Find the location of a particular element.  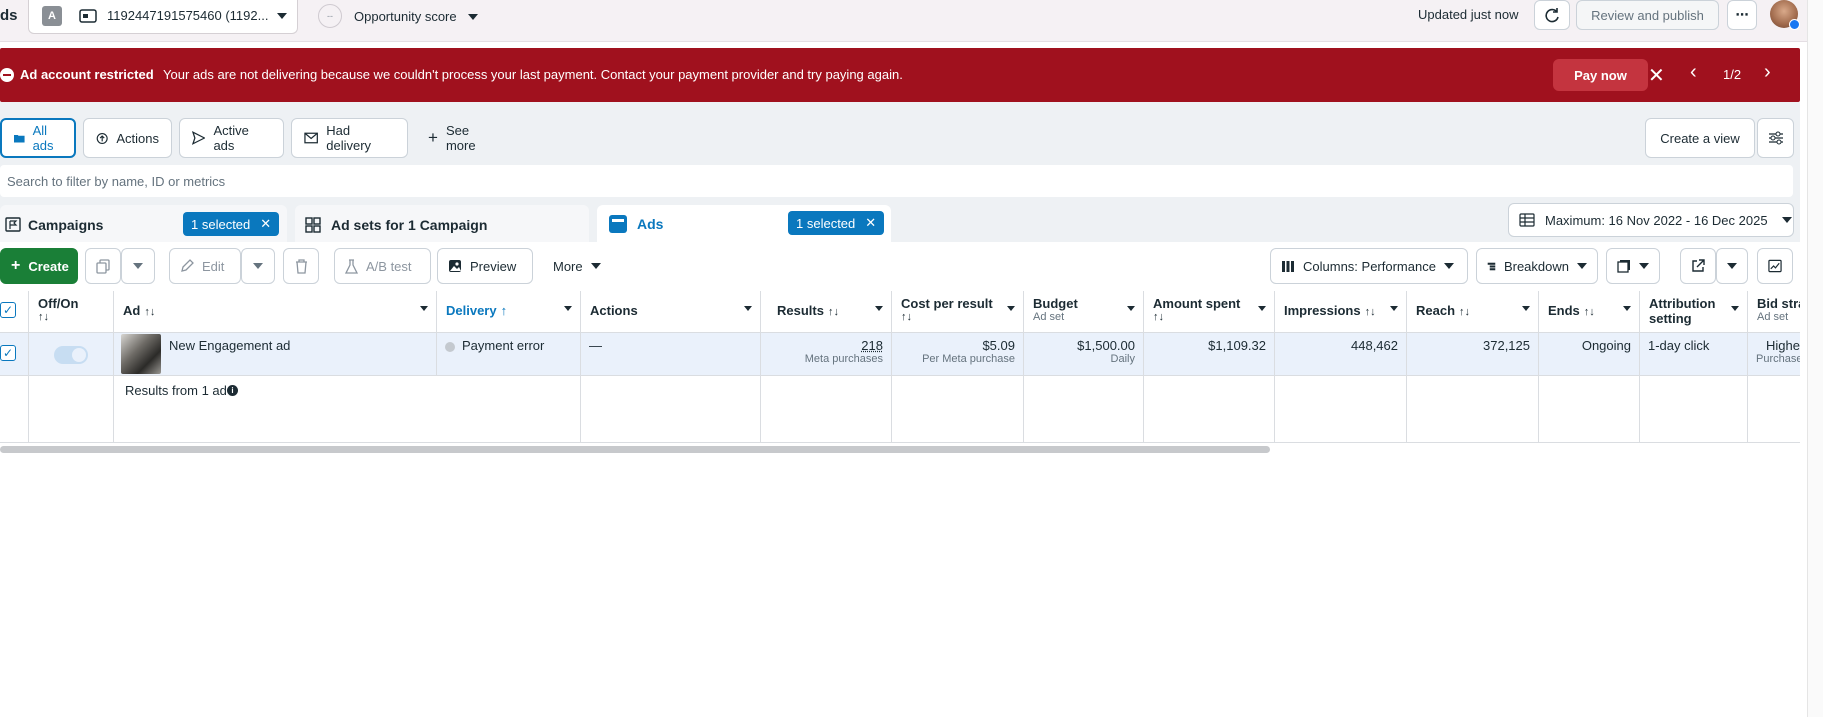

date-range-picker: Maximum: 16 Nov 2022 - 16 Dec 2025 is located at coordinates (1651, 220).